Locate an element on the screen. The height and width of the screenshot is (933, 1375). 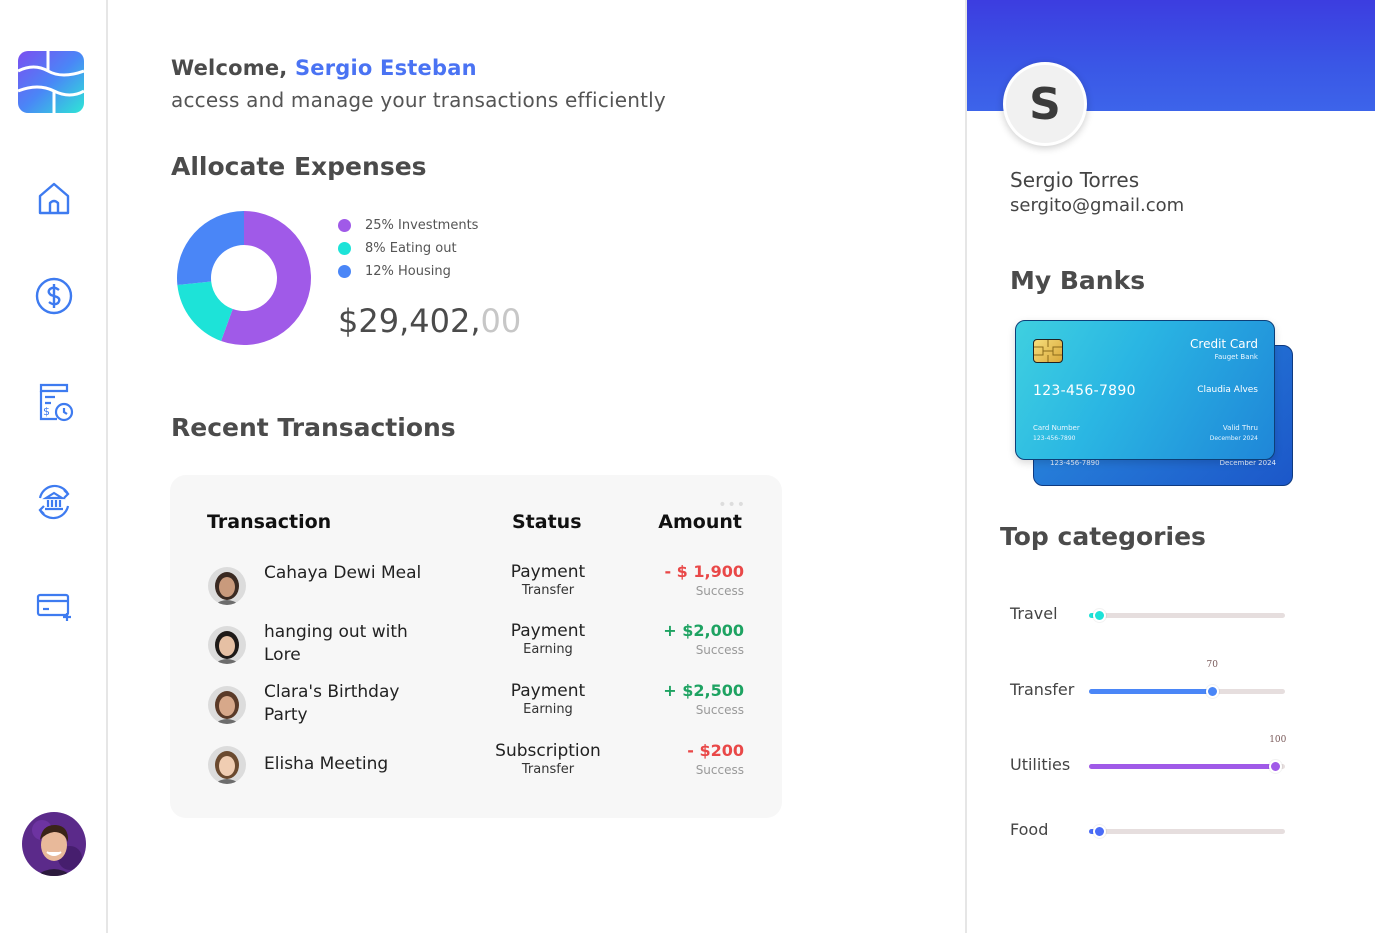
transactions-title: Recent Transactions is located at coordinates (313, 427).